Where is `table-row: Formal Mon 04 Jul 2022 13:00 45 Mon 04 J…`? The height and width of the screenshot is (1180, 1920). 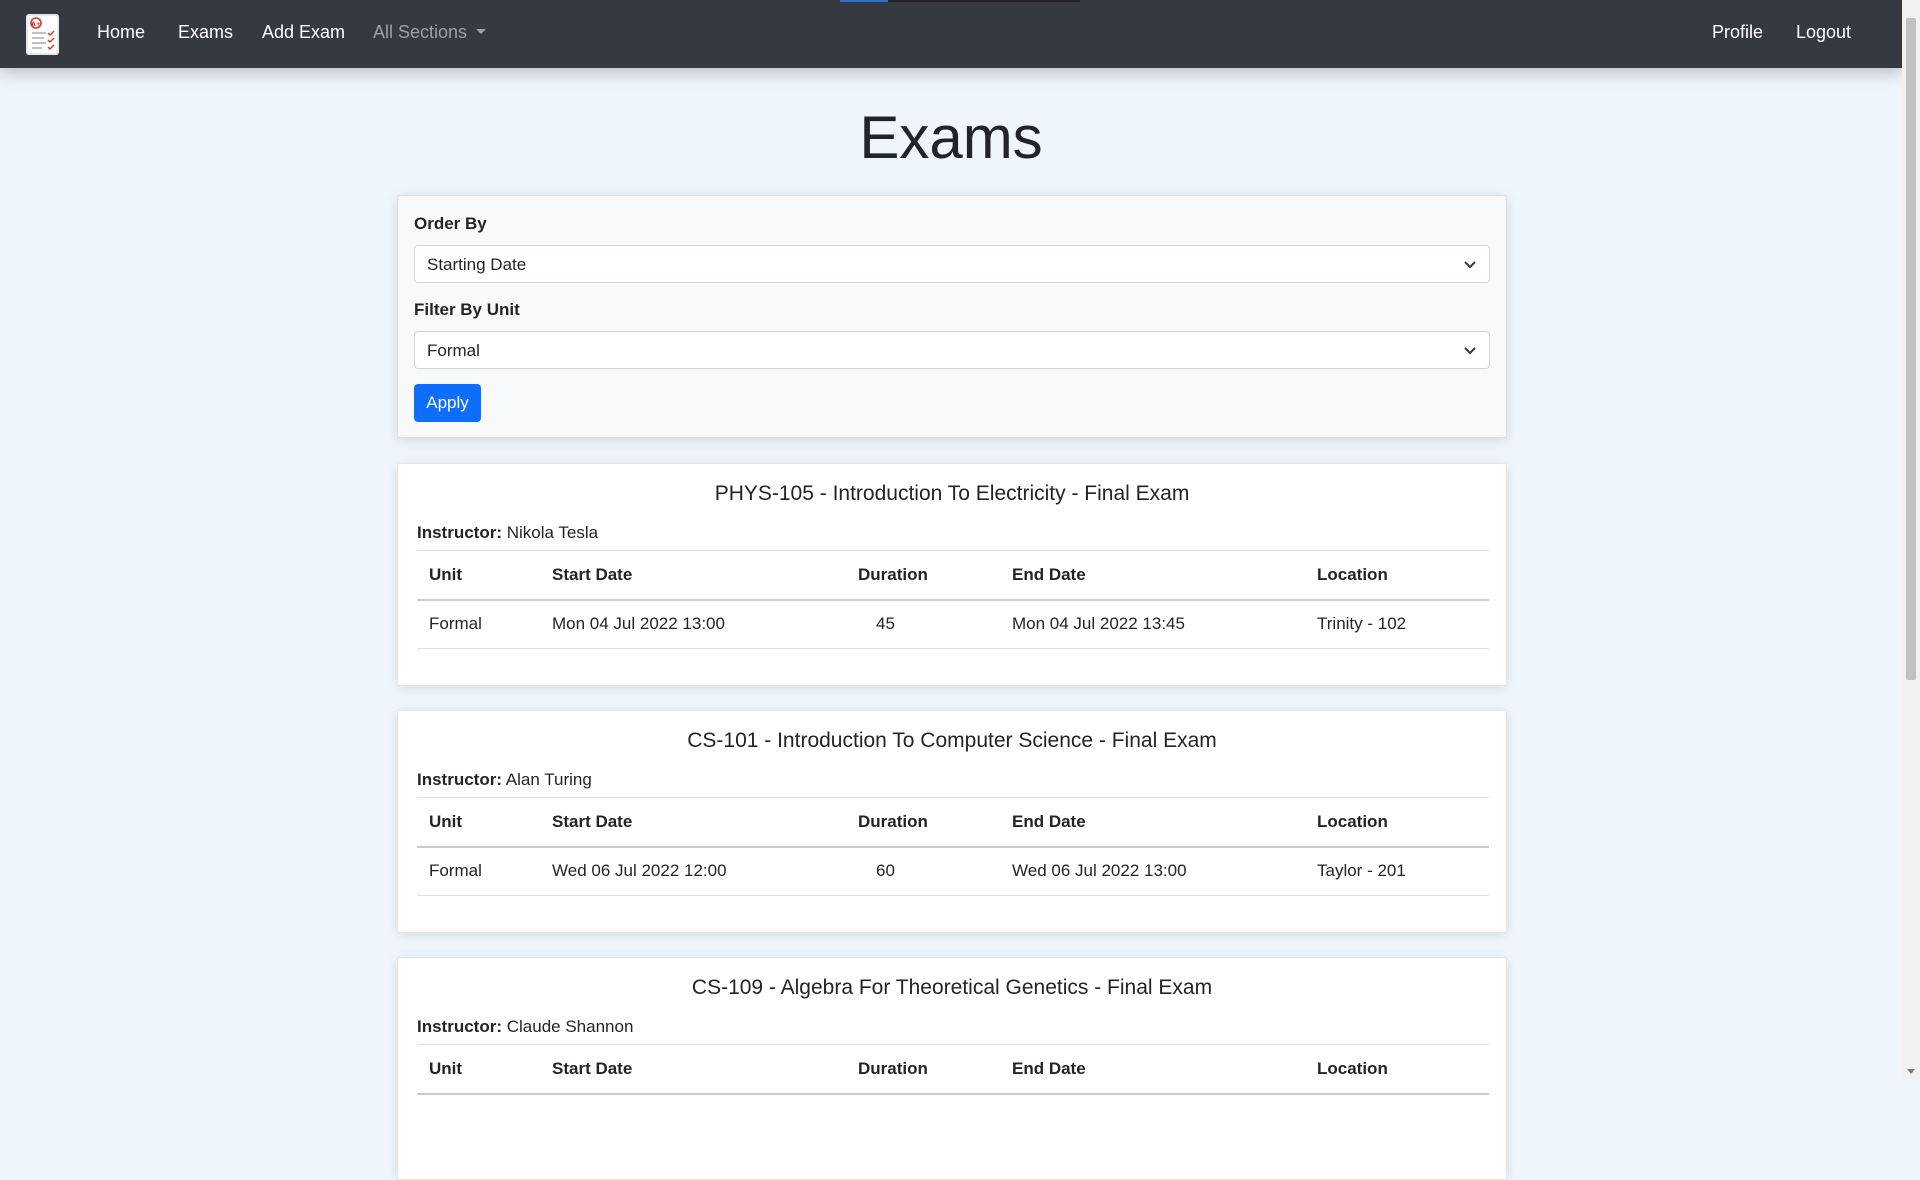 table-row: Formal Mon 04 Jul 2022 13:00 45 Mon 04 J… is located at coordinates (953, 624).